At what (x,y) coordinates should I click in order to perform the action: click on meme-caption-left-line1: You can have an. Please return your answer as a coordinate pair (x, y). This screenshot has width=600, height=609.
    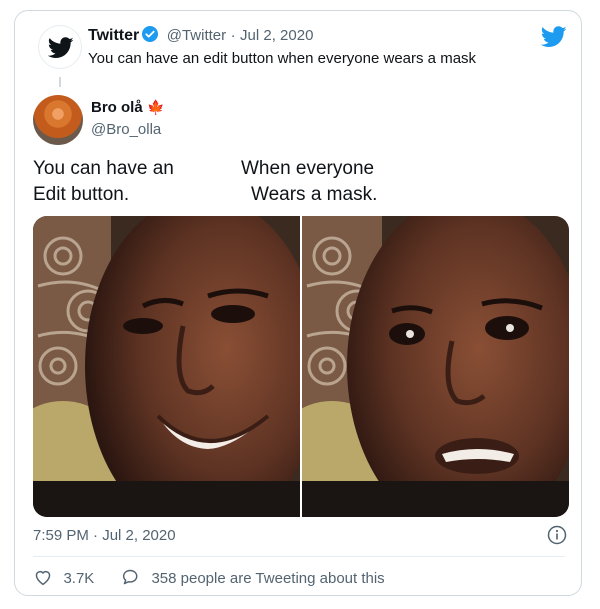
    Looking at the image, I should click on (103, 168).